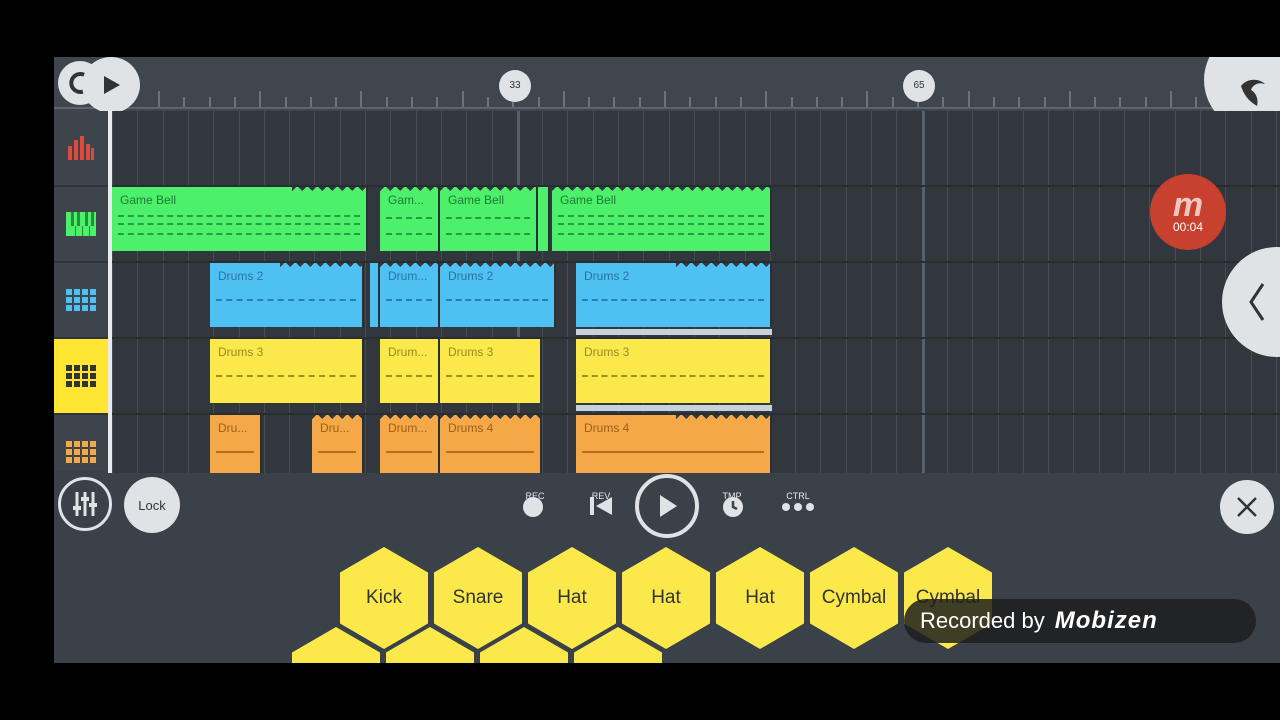 Image resolution: width=1280 pixels, height=720 pixels. I want to click on close-button, so click(1247, 507).